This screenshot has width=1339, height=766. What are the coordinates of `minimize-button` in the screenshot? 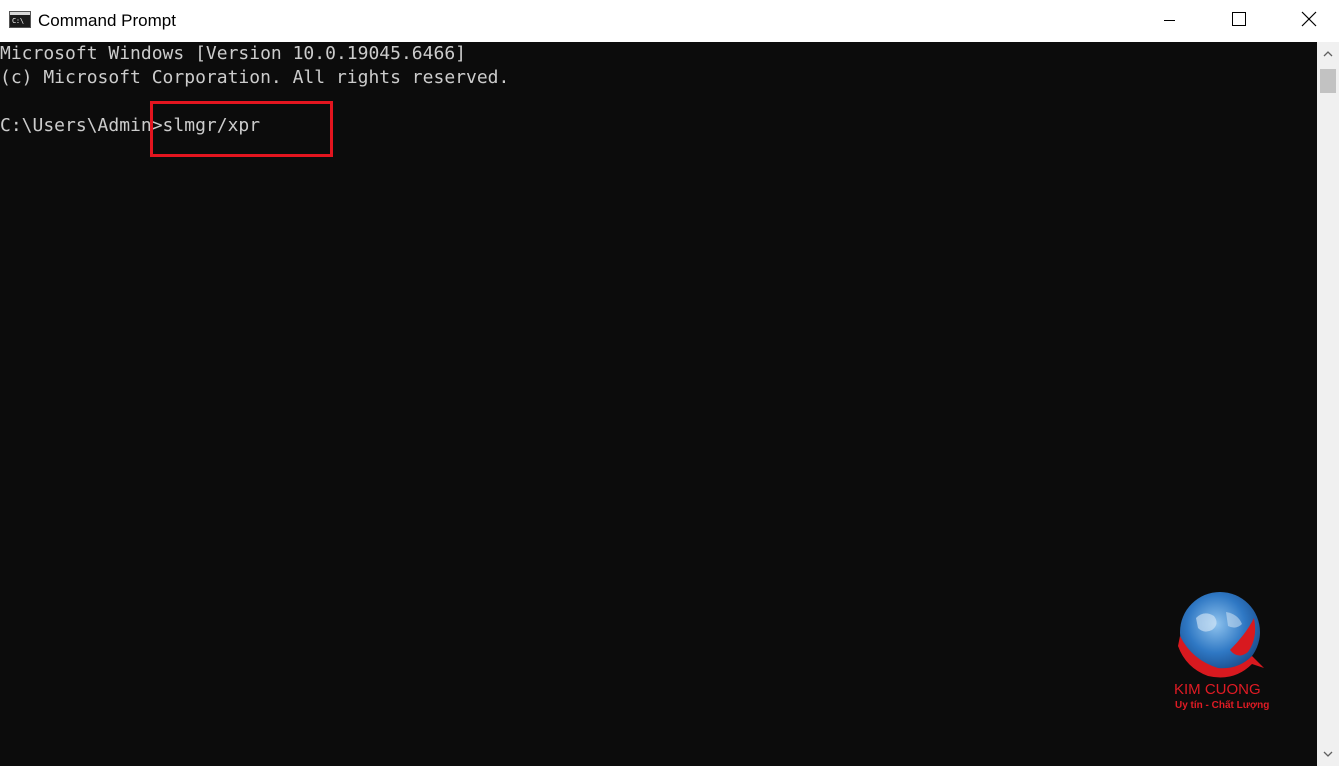 It's located at (1169, 21).